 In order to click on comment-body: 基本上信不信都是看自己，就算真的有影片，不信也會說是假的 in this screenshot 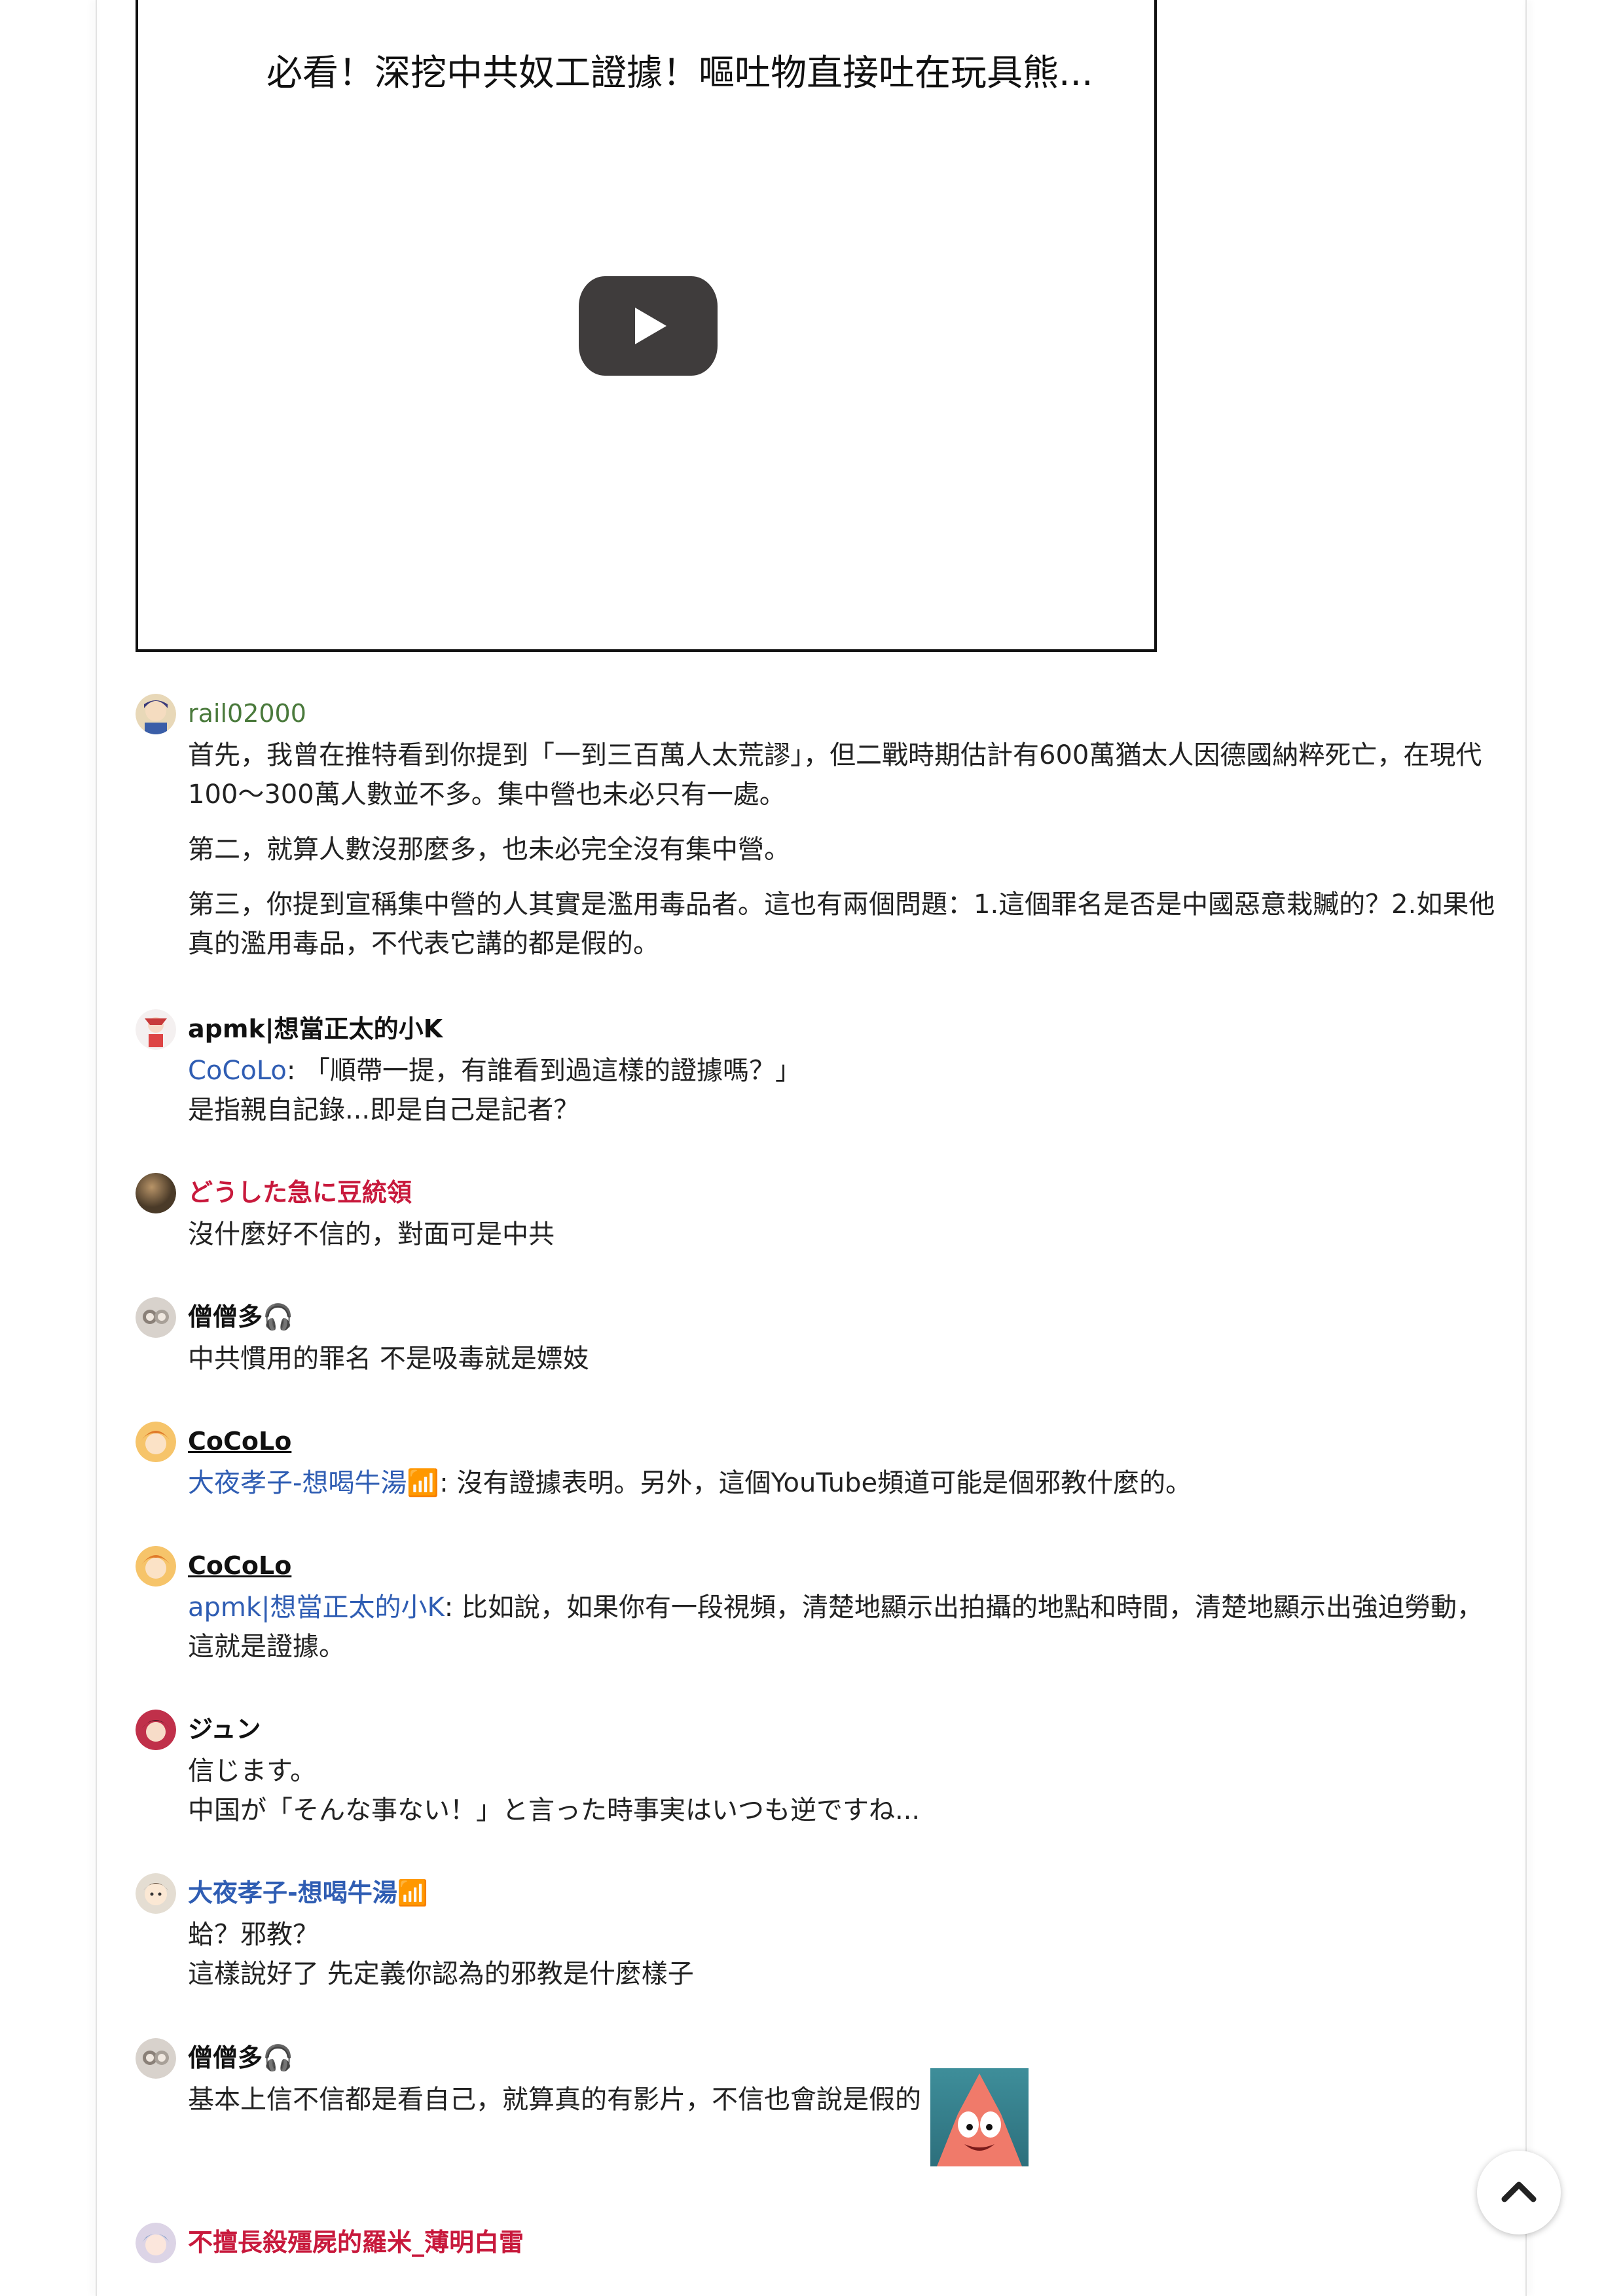, I will do `click(842, 2117)`.